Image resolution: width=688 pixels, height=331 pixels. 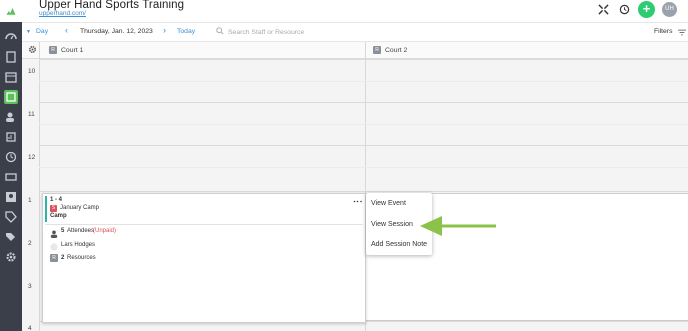 I want to click on column-headers: R Court 1 R Court 2, so click(x=355, y=50).